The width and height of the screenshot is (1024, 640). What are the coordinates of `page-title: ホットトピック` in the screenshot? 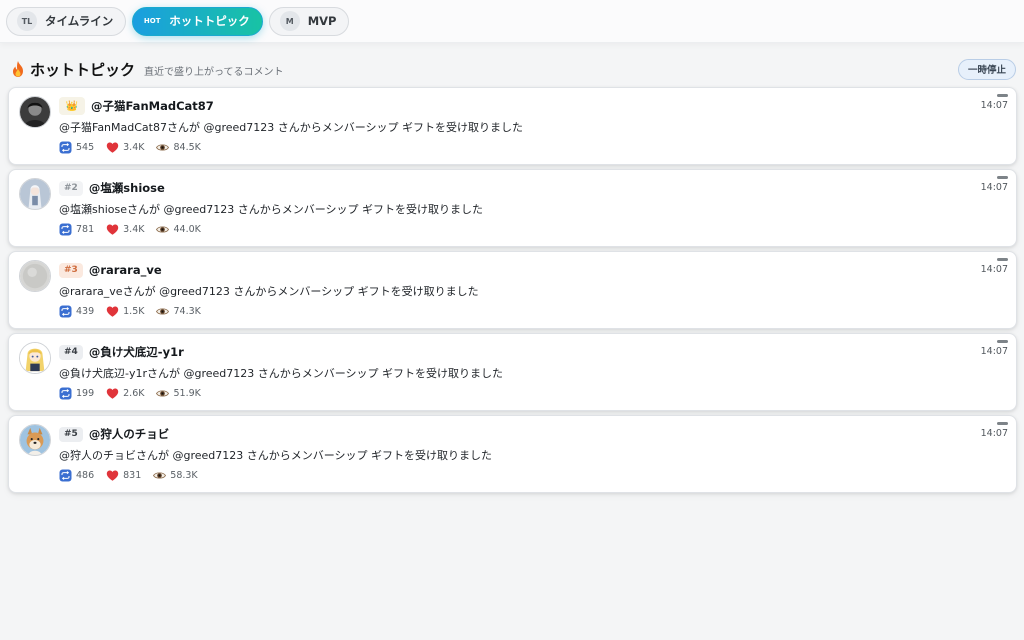 It's located at (83, 69).